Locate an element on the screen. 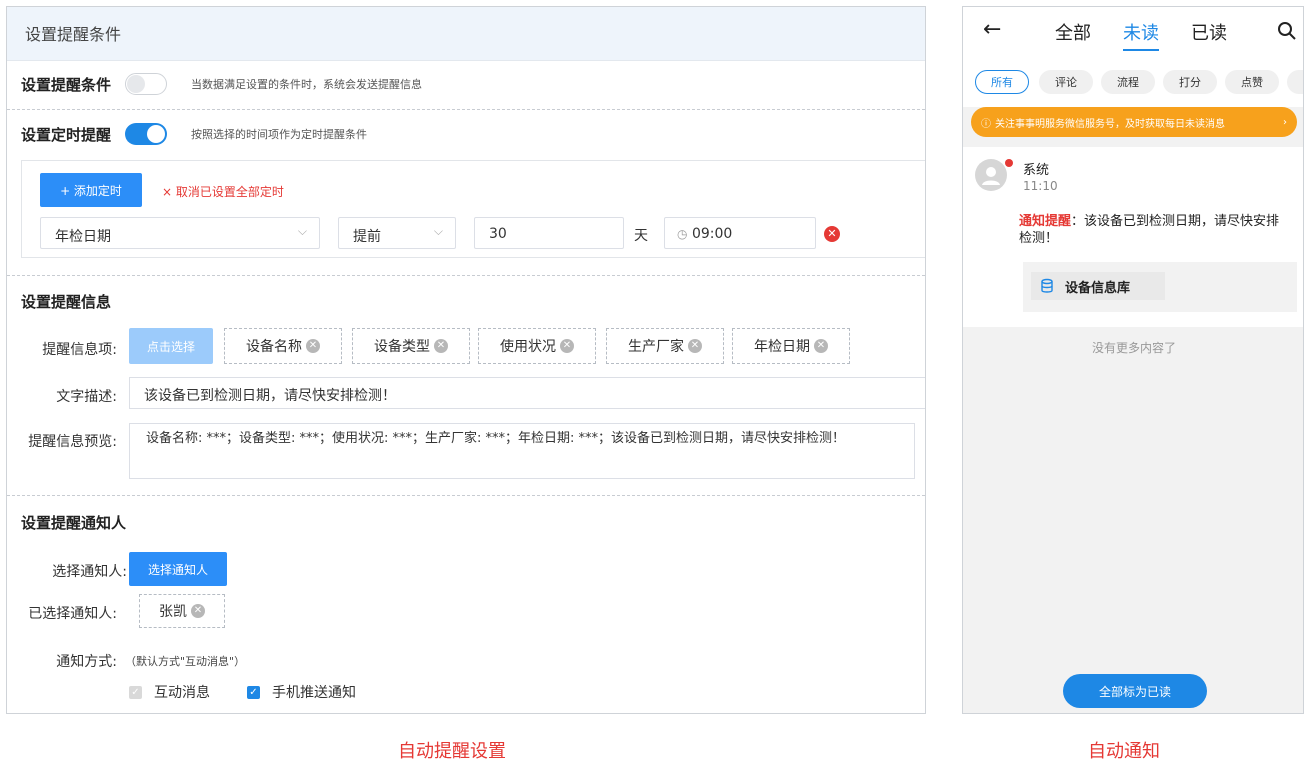 This screenshot has width=1310, height=770. timer-title: 设置定时提醒 is located at coordinates (66, 134).